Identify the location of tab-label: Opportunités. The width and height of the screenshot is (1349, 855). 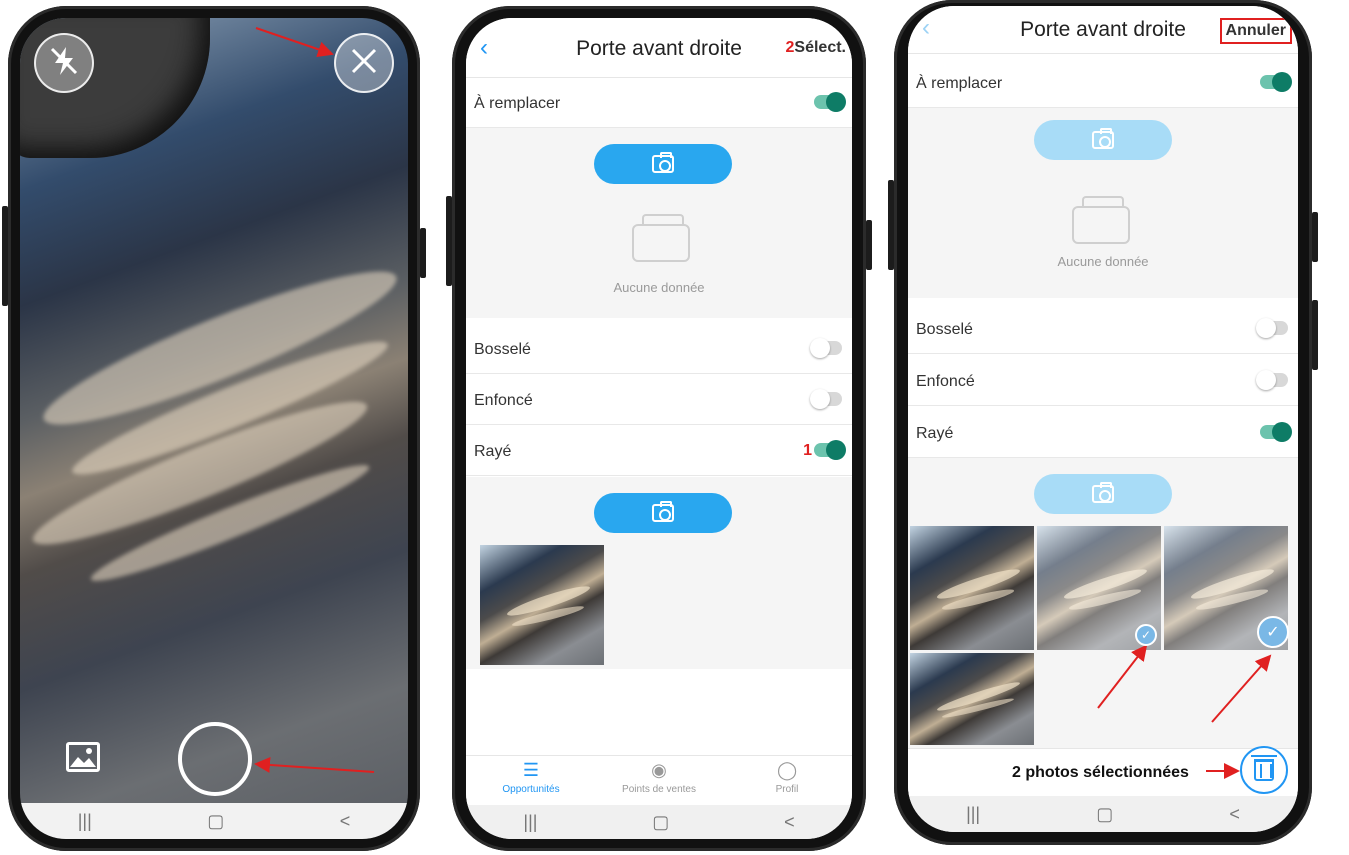
(531, 789).